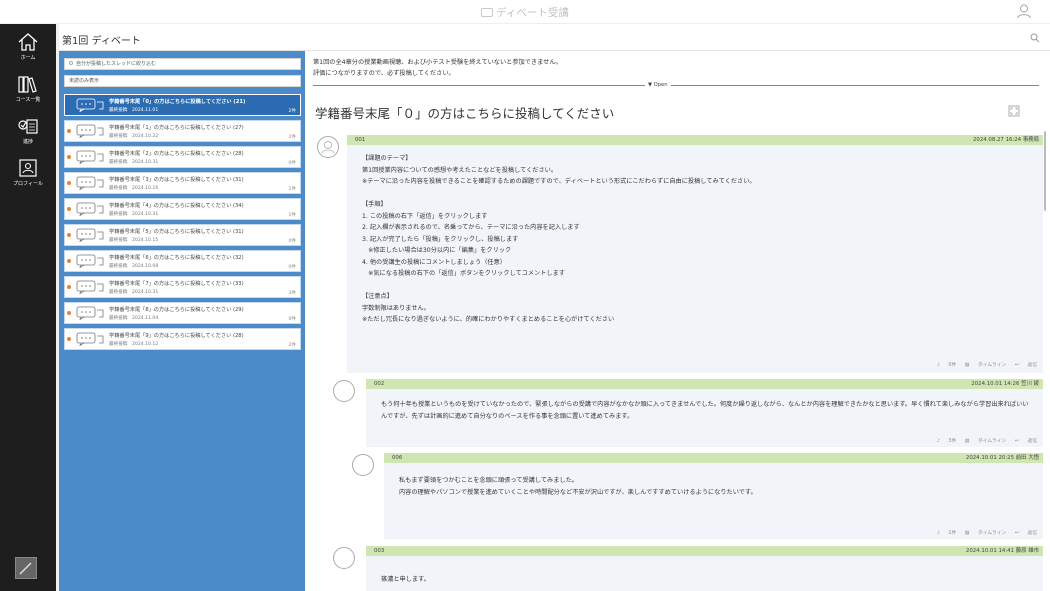 The image size is (1050, 591). I want to click on nav-home: ホーム, so click(28, 46).